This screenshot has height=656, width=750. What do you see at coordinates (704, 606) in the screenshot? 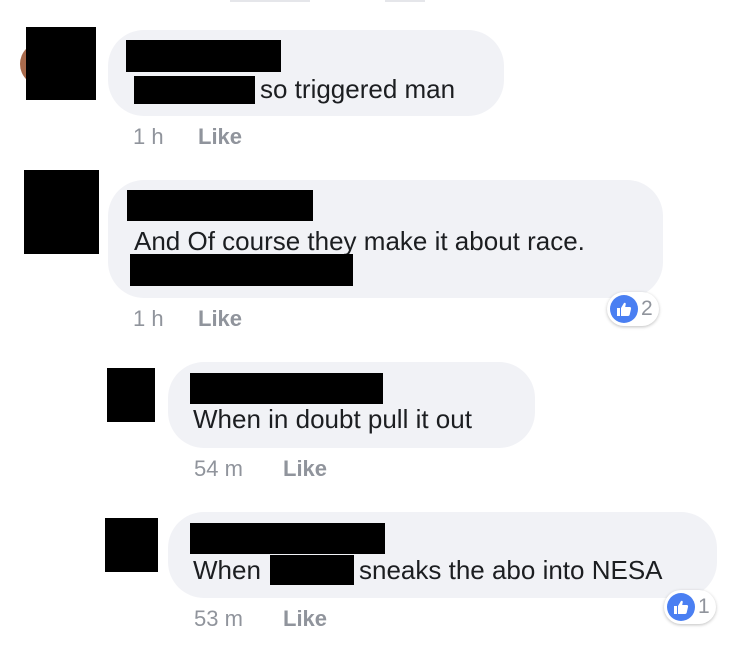
I see `reaction-count: 1` at bounding box center [704, 606].